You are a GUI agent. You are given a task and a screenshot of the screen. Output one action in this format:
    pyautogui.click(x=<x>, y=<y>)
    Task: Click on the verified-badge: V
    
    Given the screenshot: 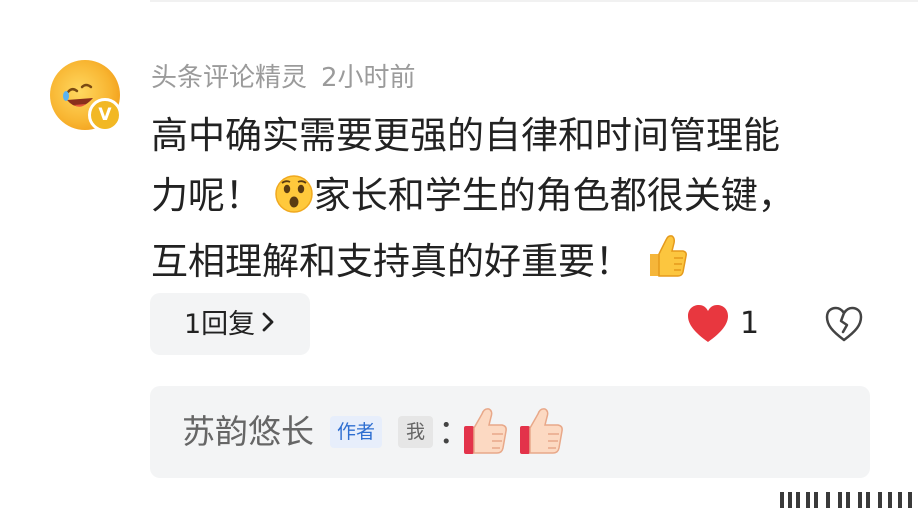 What is the action you would take?
    pyautogui.click(x=105, y=115)
    